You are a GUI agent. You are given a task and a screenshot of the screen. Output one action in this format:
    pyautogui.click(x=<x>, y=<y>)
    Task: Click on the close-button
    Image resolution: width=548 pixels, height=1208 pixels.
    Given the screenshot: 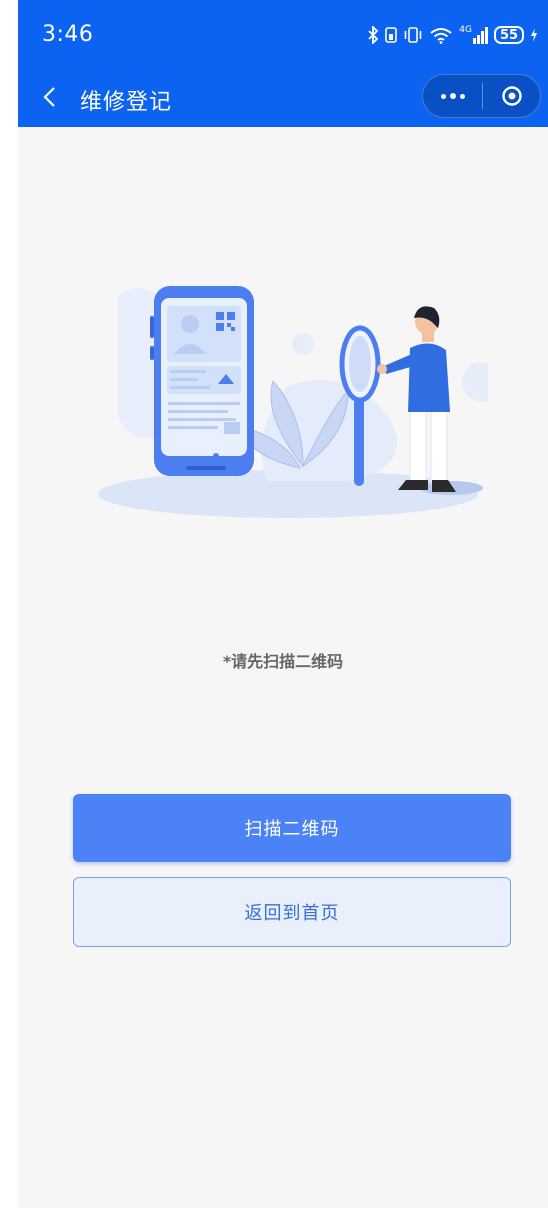 What is the action you would take?
    pyautogui.click(x=511, y=96)
    